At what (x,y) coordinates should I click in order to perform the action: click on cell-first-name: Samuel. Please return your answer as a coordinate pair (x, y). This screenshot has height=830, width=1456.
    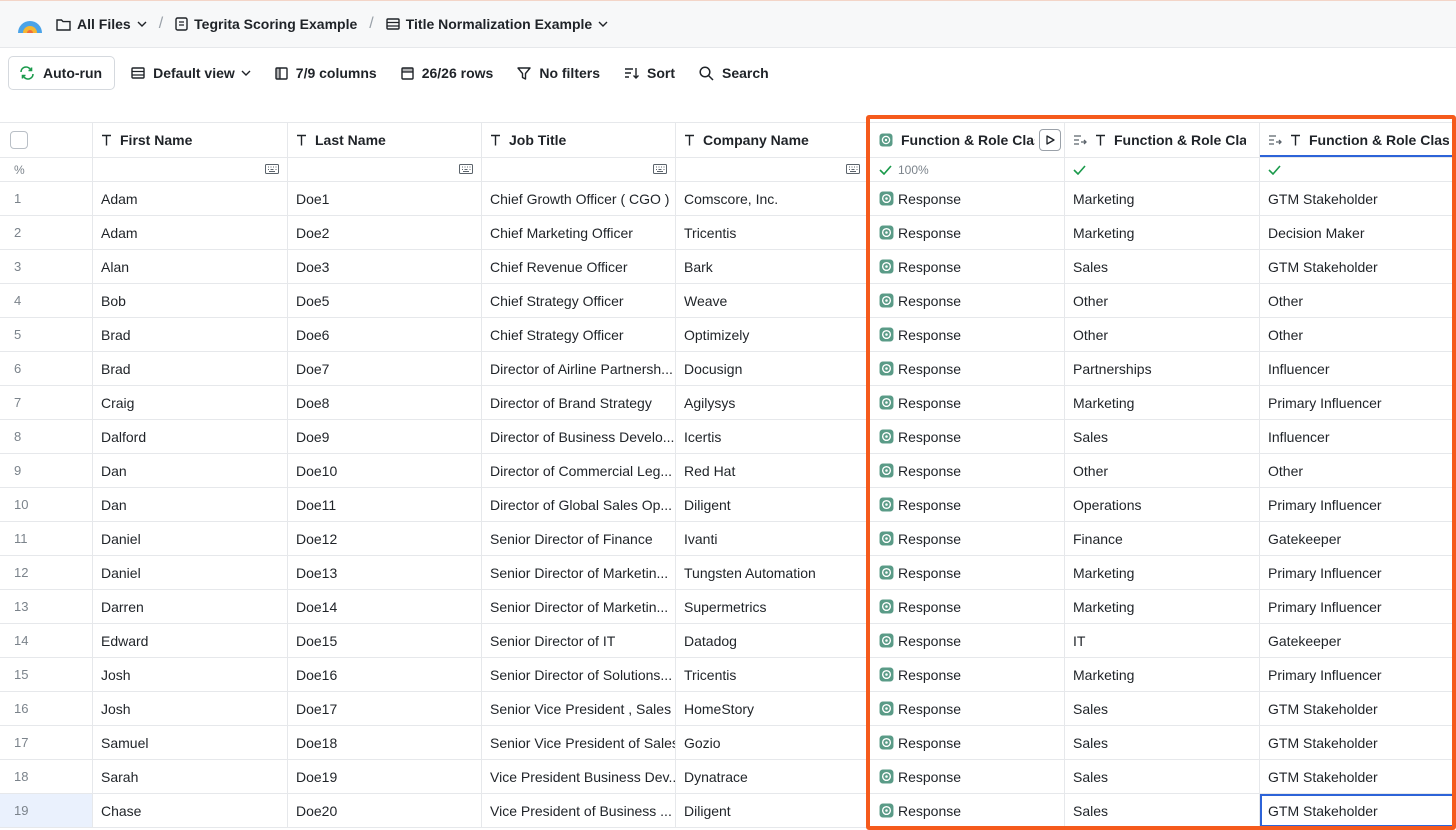
    Looking at the image, I should click on (190, 742).